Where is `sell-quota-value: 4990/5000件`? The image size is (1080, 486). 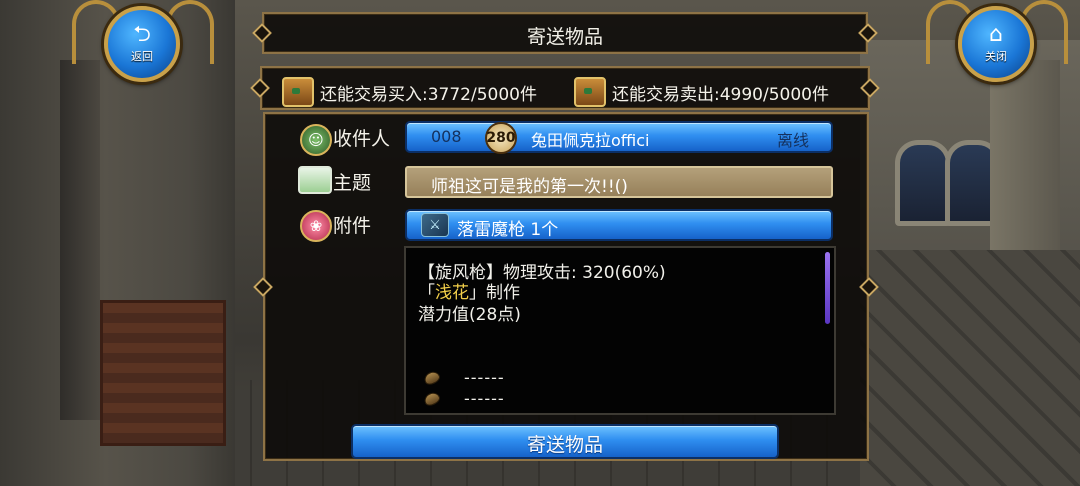 sell-quota-value: 4990/5000件 is located at coordinates (774, 94).